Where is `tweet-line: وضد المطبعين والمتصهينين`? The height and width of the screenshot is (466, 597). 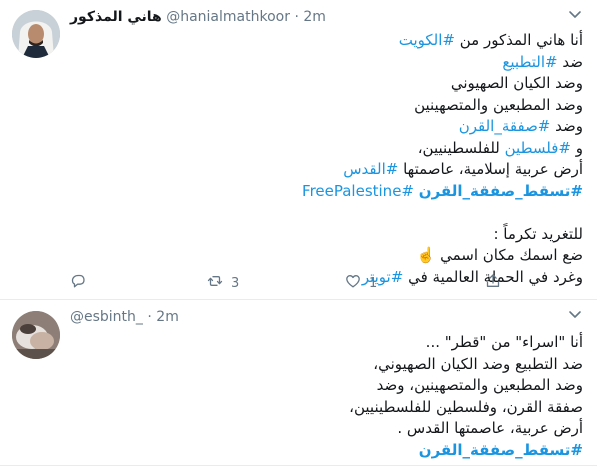 tweet-line: وضد المطبعين والمتصهينين is located at coordinates (326, 106).